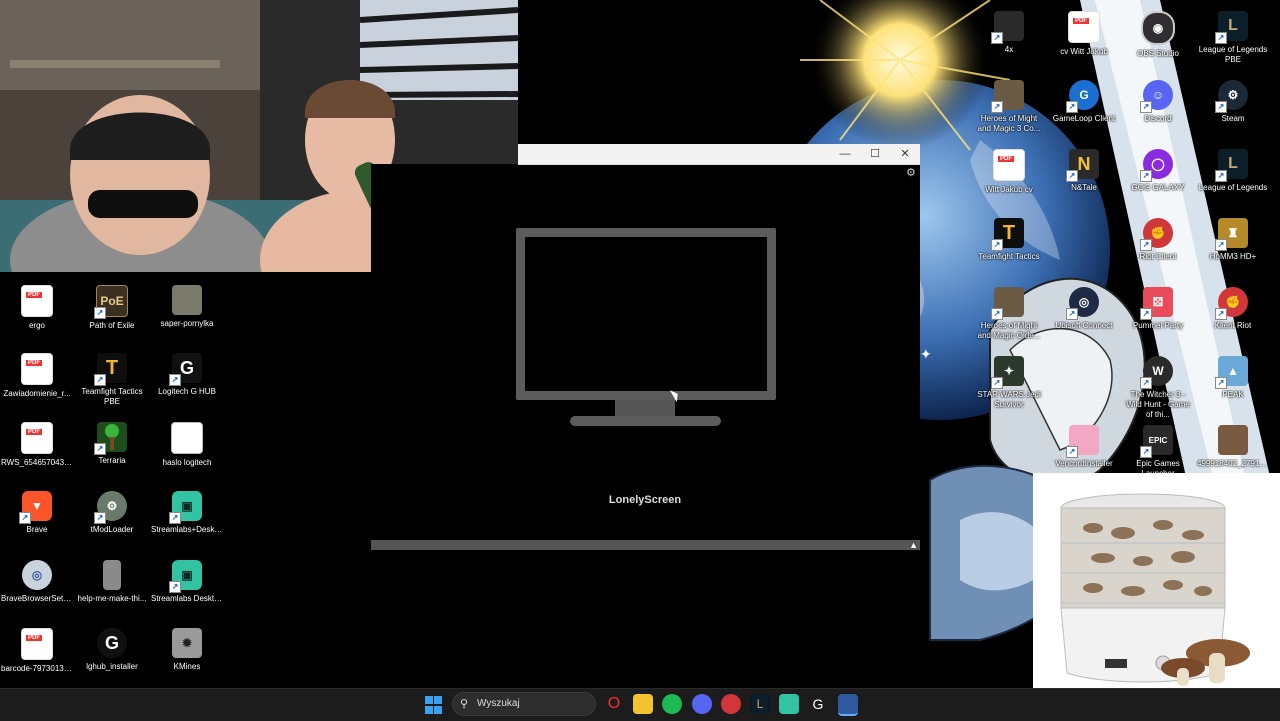  What do you see at coordinates (672, 704) in the screenshot?
I see `spotify-icon` at bounding box center [672, 704].